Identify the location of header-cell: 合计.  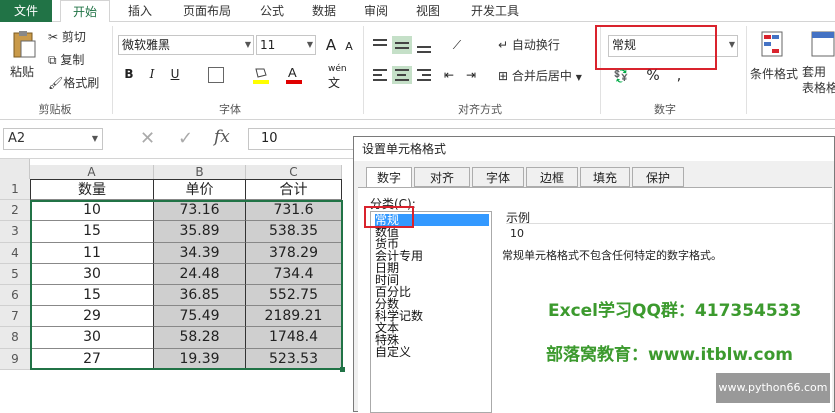
(294, 190).